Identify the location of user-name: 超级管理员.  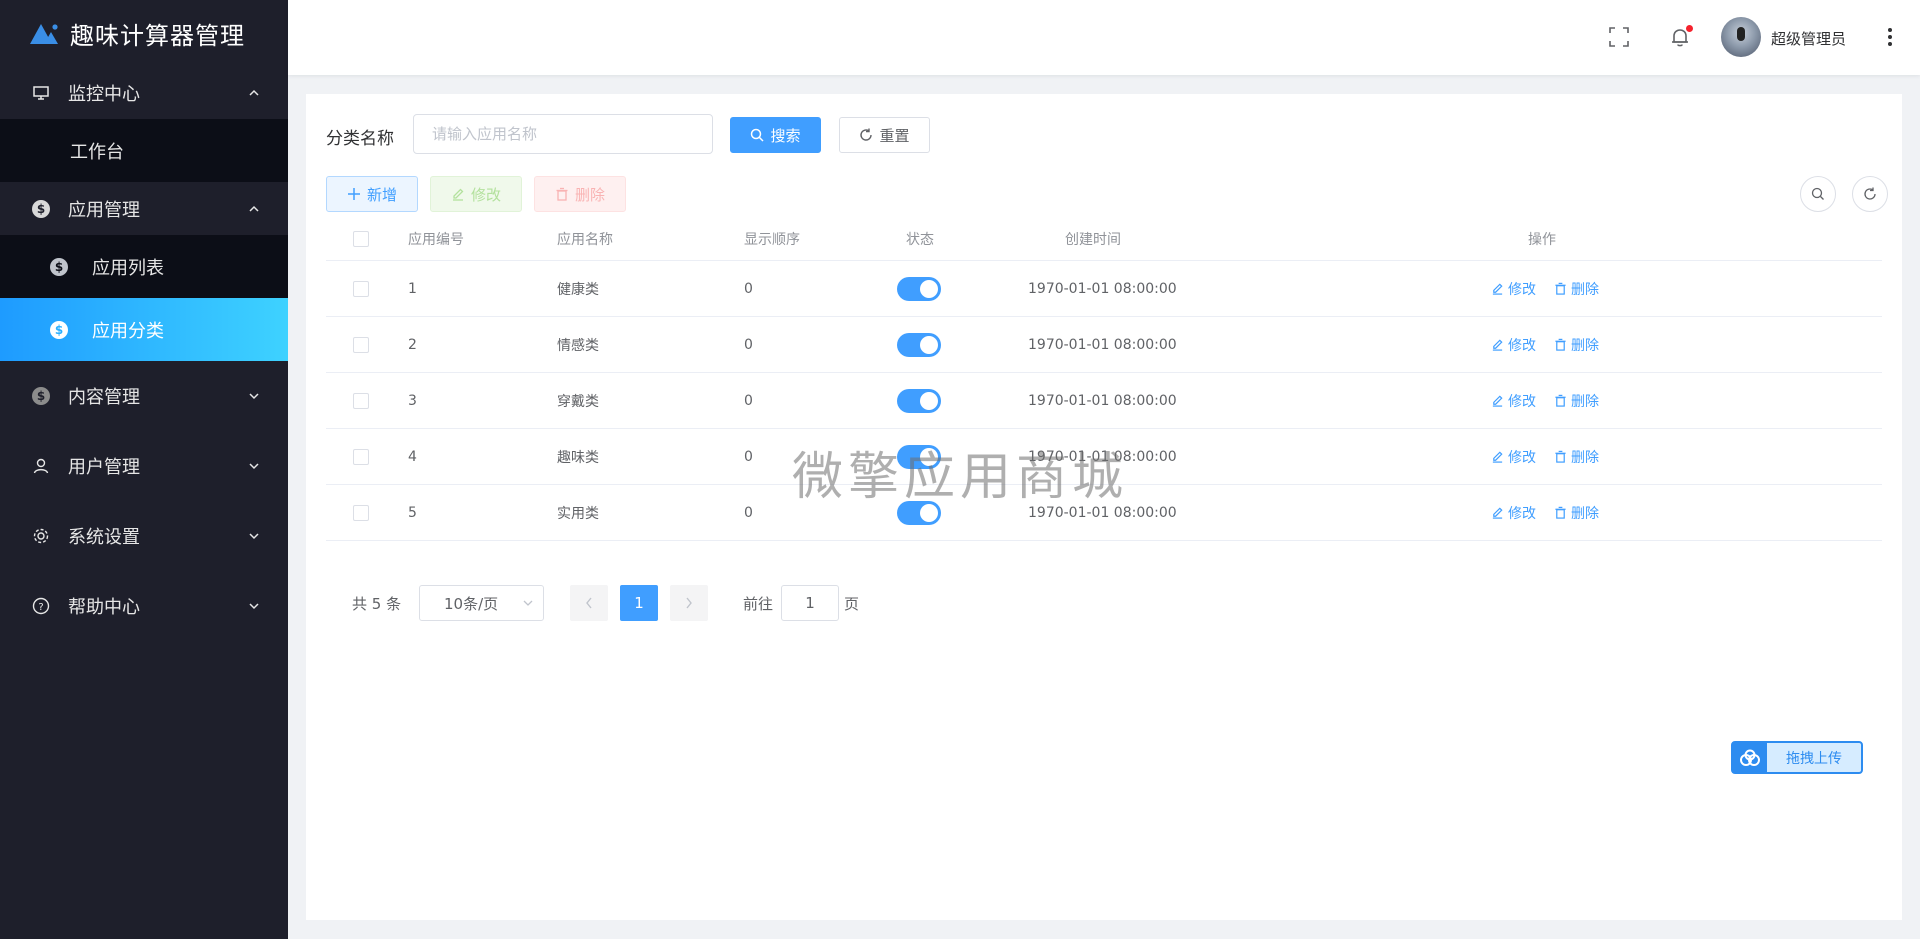
(1808, 38).